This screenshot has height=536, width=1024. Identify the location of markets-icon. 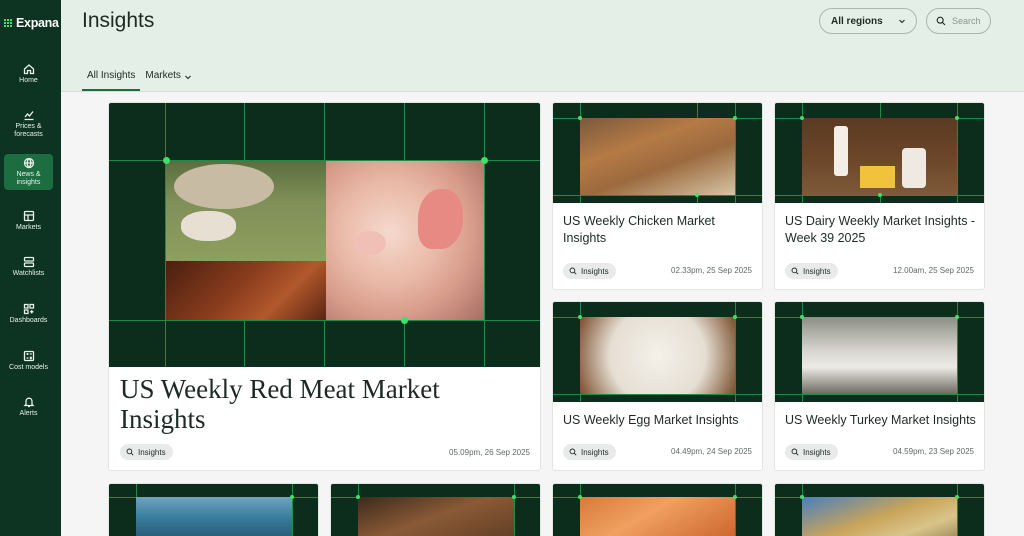
(28, 216).